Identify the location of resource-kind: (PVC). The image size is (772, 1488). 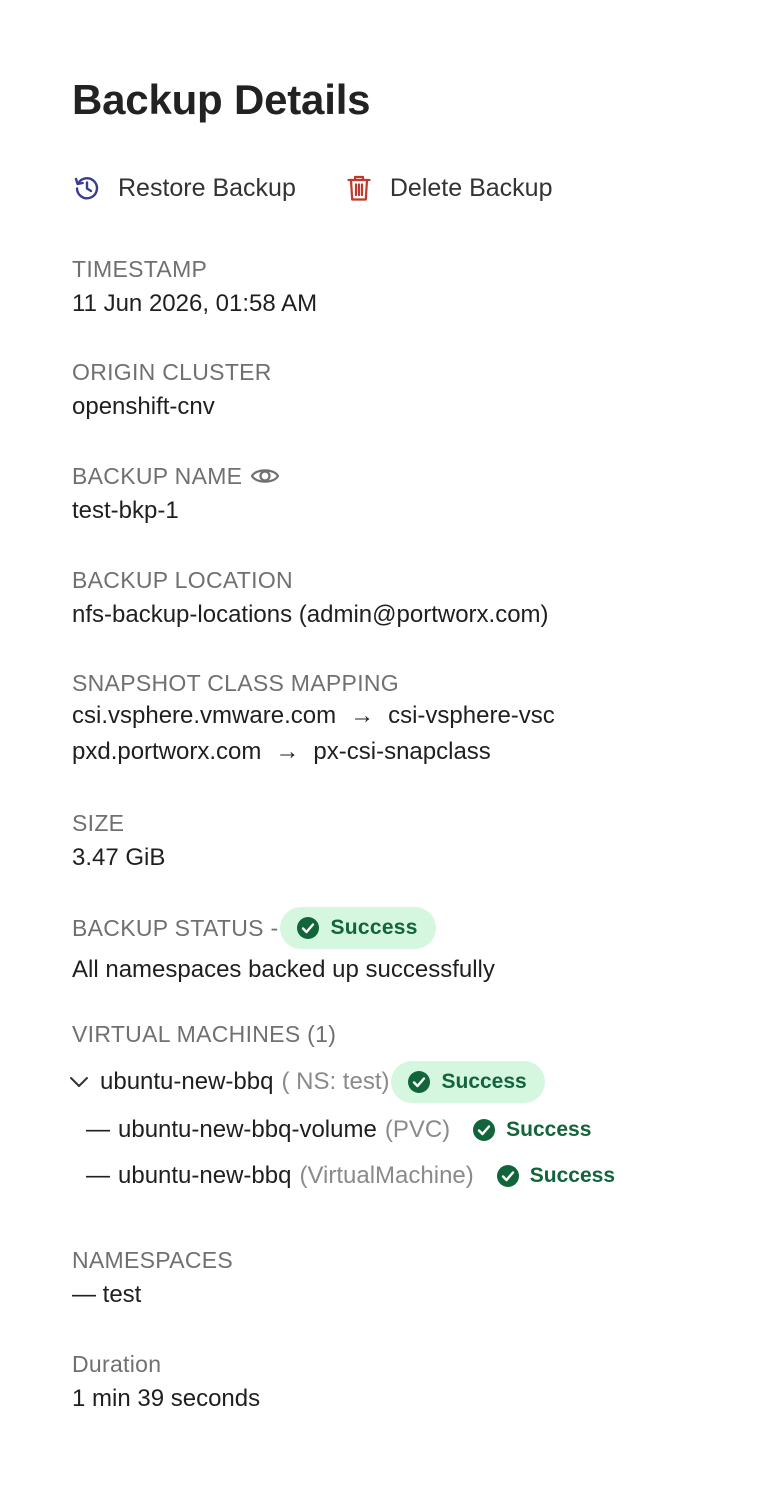
(417, 1129).